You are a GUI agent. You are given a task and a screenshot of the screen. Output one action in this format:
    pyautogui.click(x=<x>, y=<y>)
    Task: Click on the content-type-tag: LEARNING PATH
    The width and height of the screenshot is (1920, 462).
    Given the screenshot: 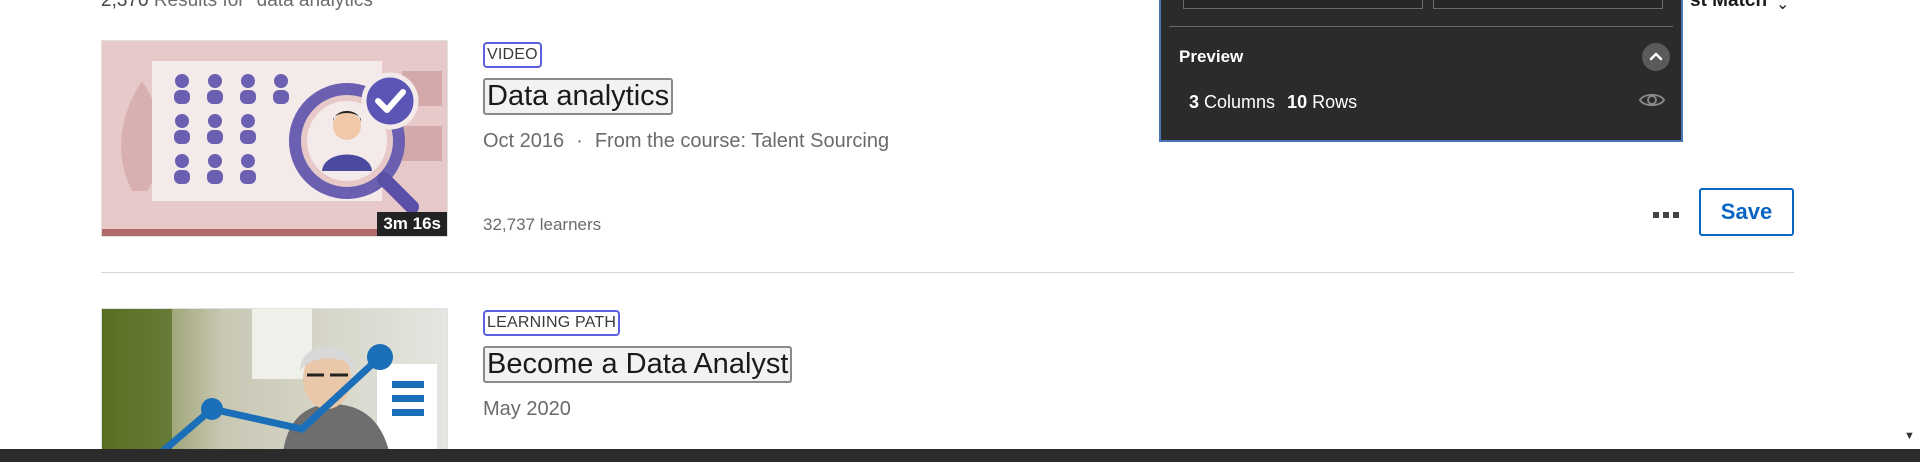 What is the action you would take?
    pyautogui.click(x=552, y=323)
    